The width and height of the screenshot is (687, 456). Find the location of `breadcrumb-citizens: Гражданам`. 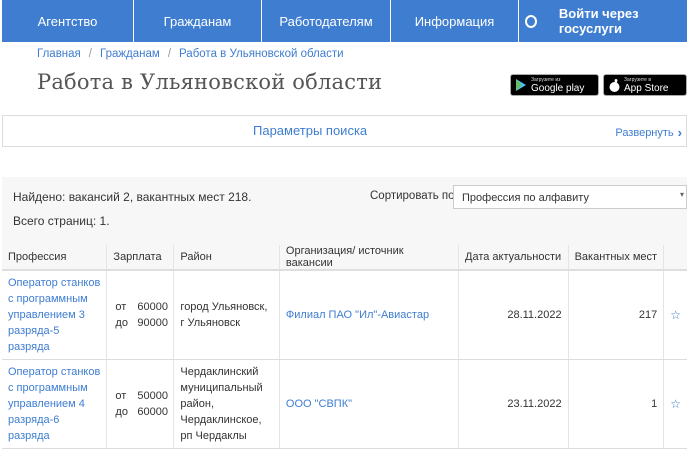

breadcrumb-citizens: Гражданам is located at coordinates (130, 54).